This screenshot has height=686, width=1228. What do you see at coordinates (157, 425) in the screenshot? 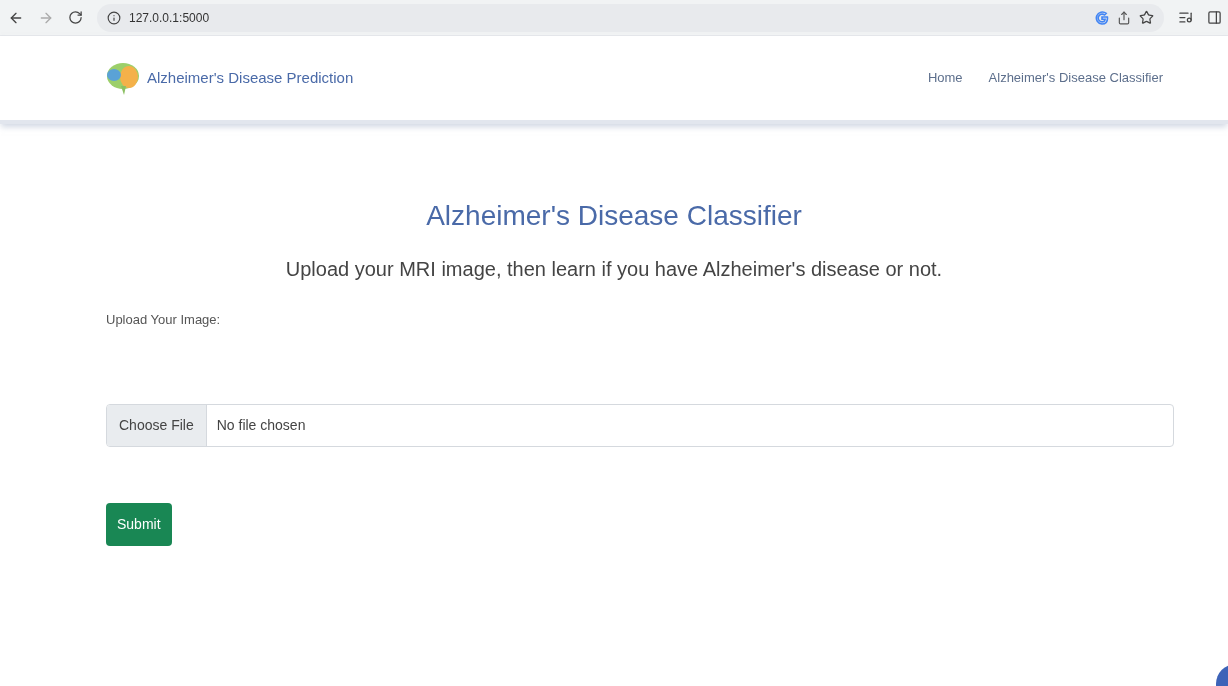
I see `choose-file-button: Choose File` at bounding box center [157, 425].